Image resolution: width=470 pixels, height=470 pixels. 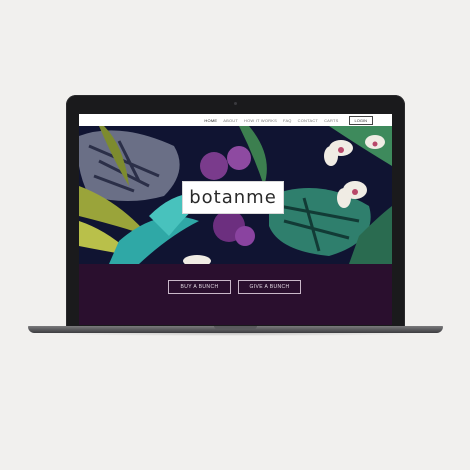 I want to click on laptop-hinge-notch, so click(x=235, y=327).